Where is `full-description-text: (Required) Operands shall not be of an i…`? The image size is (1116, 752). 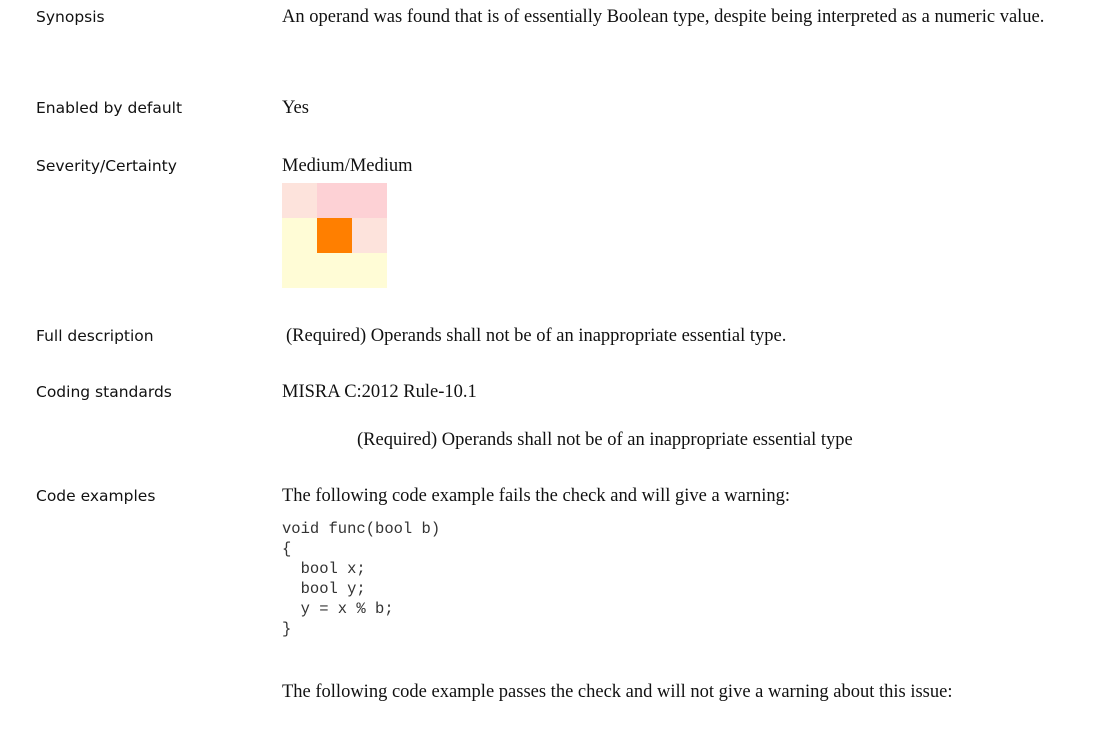 full-description-text: (Required) Operands shall not be of an i… is located at coordinates (536, 336).